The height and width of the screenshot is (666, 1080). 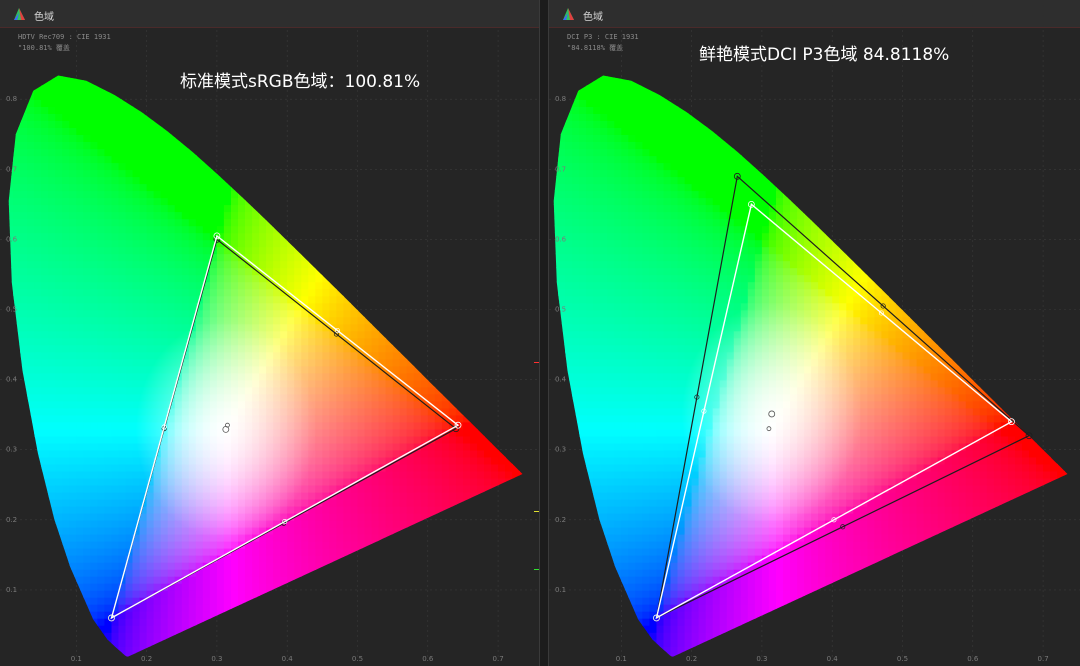 I want to click on chart-headline: 鲜艳模式DCI P3色域 84.8118%, so click(x=824, y=55).